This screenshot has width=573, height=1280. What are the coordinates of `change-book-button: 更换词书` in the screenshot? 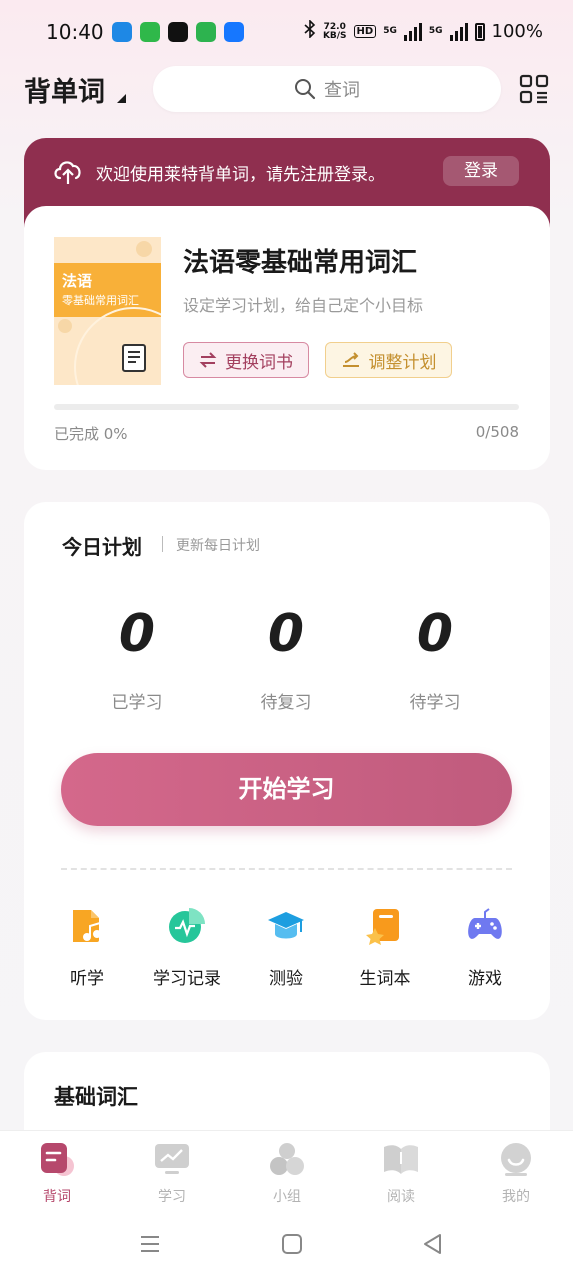 It's located at (246, 360).